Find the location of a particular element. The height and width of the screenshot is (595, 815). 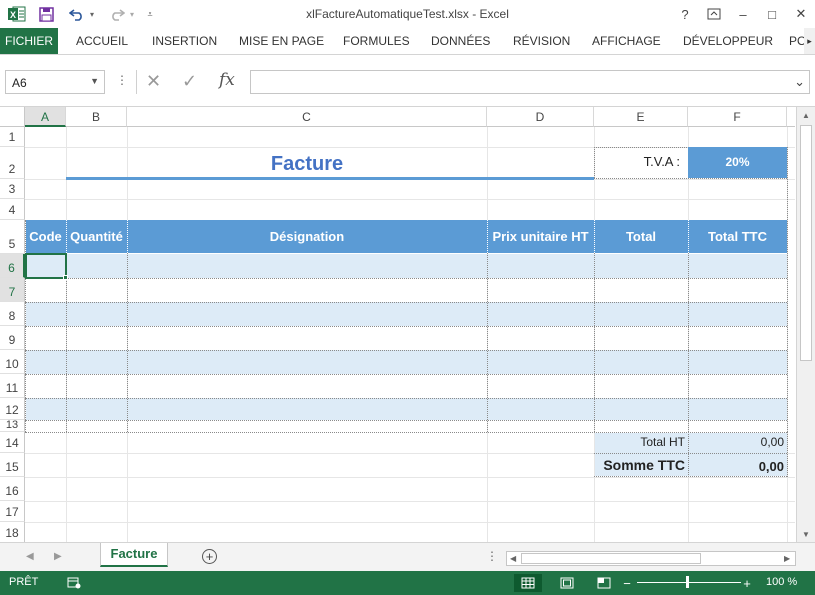

restore-button: □ is located at coordinates (772, 14).